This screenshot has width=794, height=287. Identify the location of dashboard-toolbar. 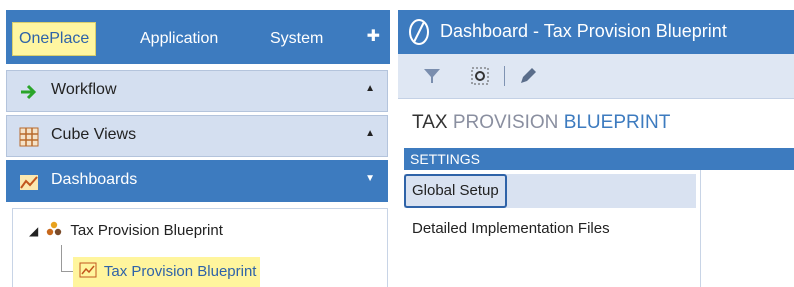
(596, 76).